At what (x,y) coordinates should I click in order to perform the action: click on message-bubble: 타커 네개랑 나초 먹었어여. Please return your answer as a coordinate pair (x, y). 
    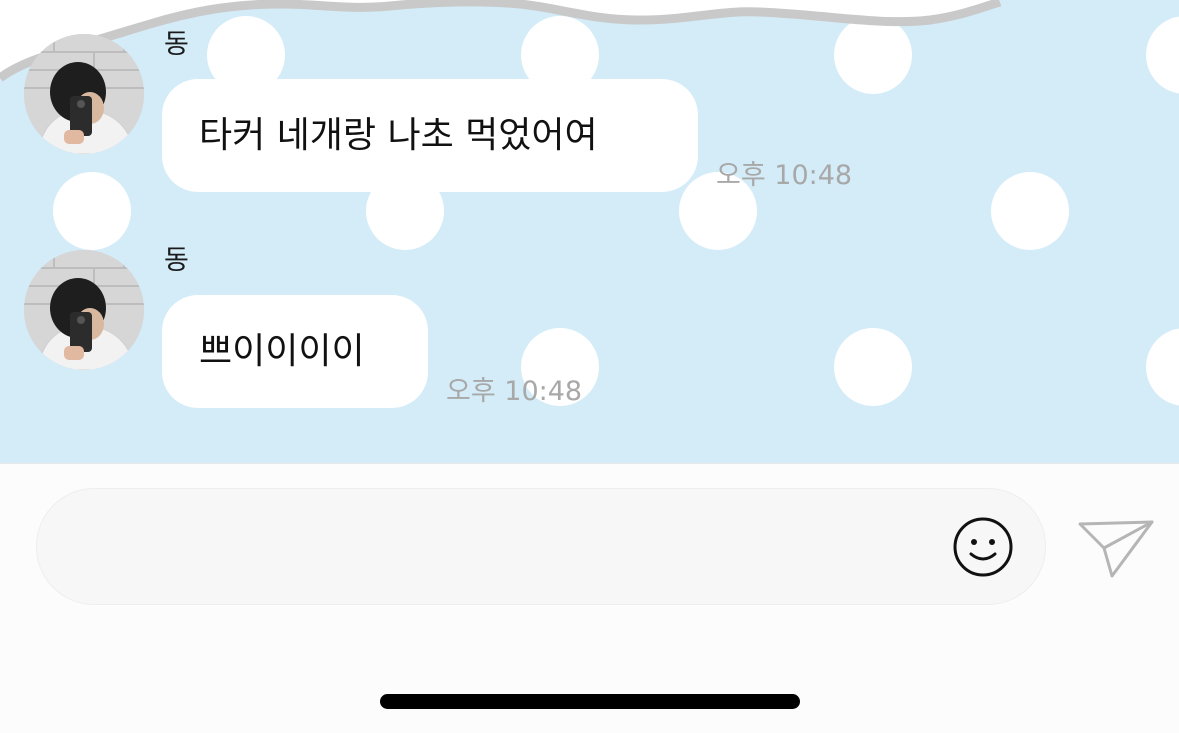
    Looking at the image, I should click on (430, 135).